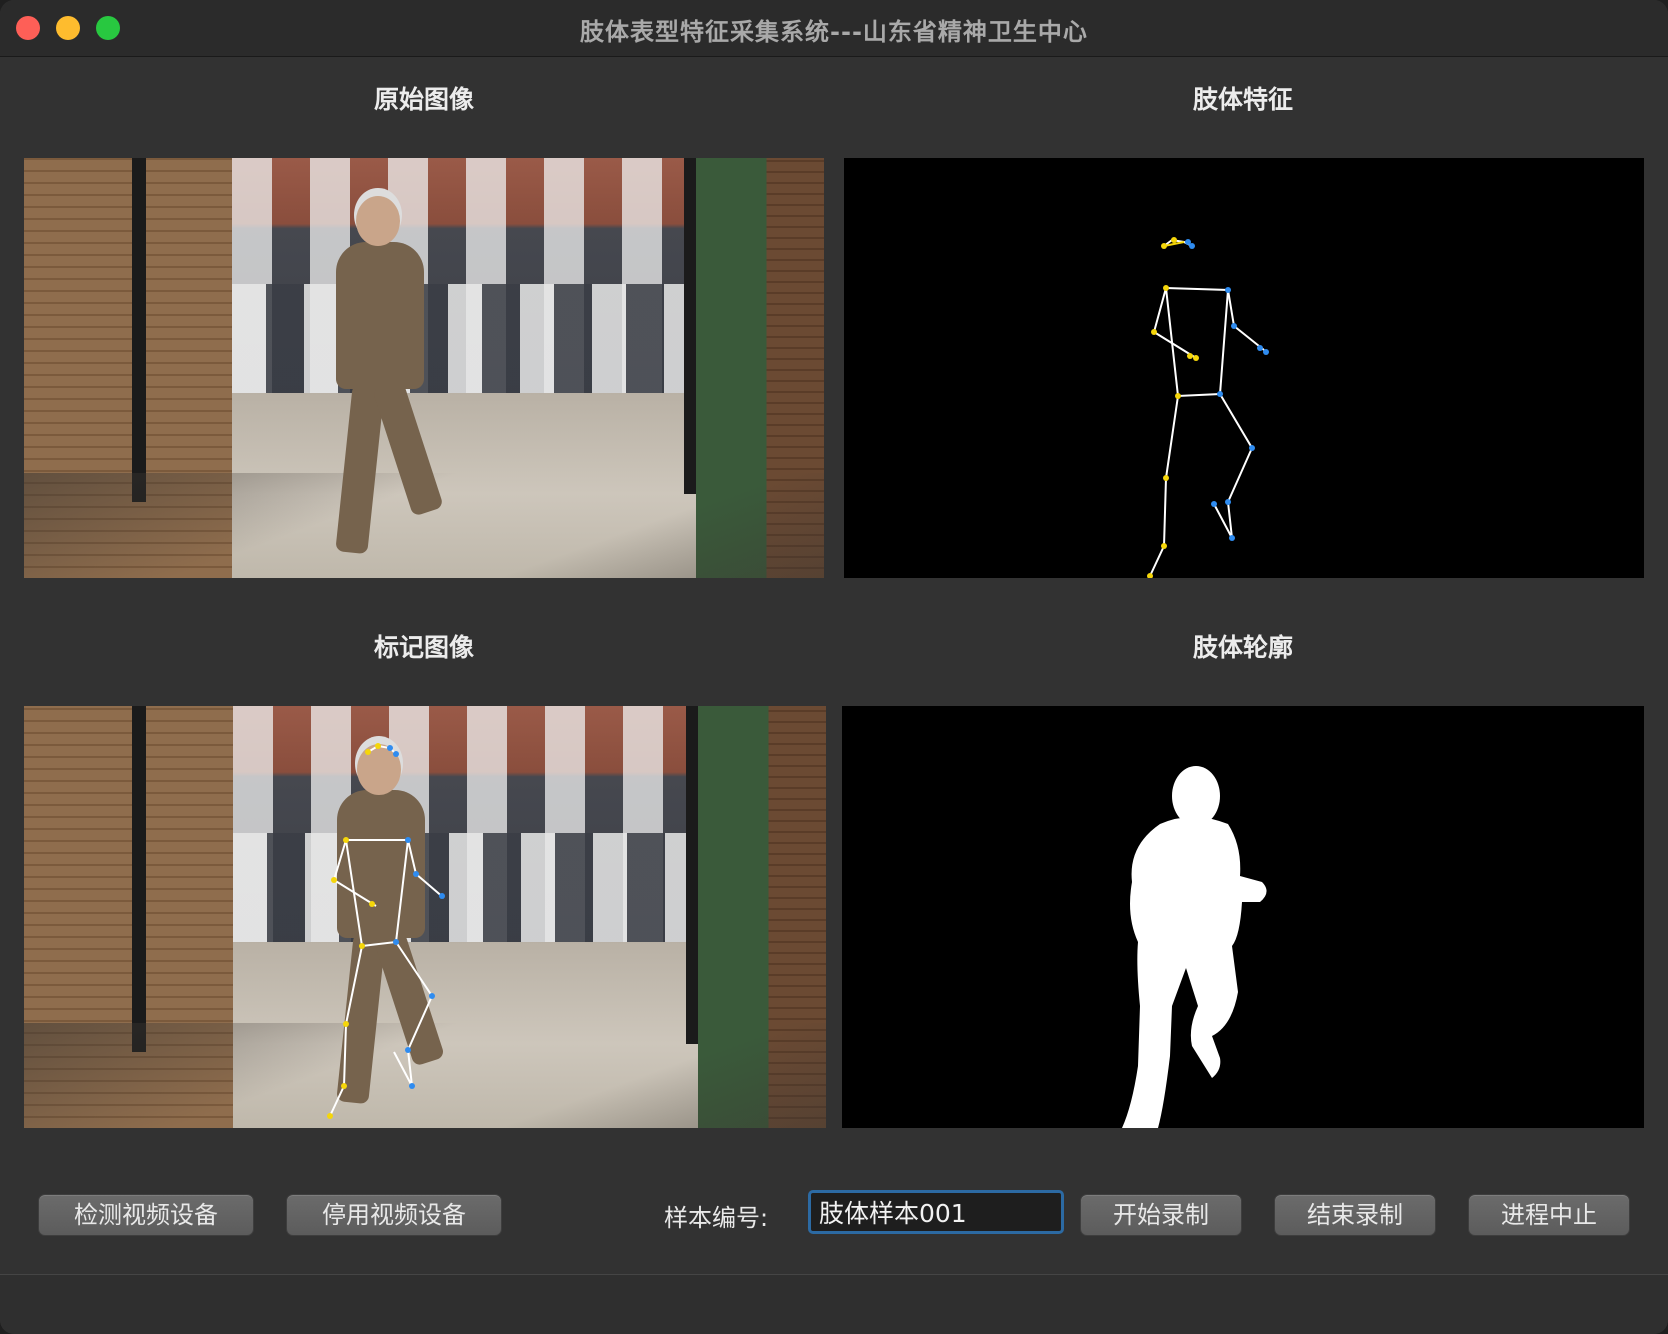 Image resolution: width=1668 pixels, height=1334 pixels. Describe the element at coordinates (834, 1304) in the screenshot. I see `status-bar` at that location.